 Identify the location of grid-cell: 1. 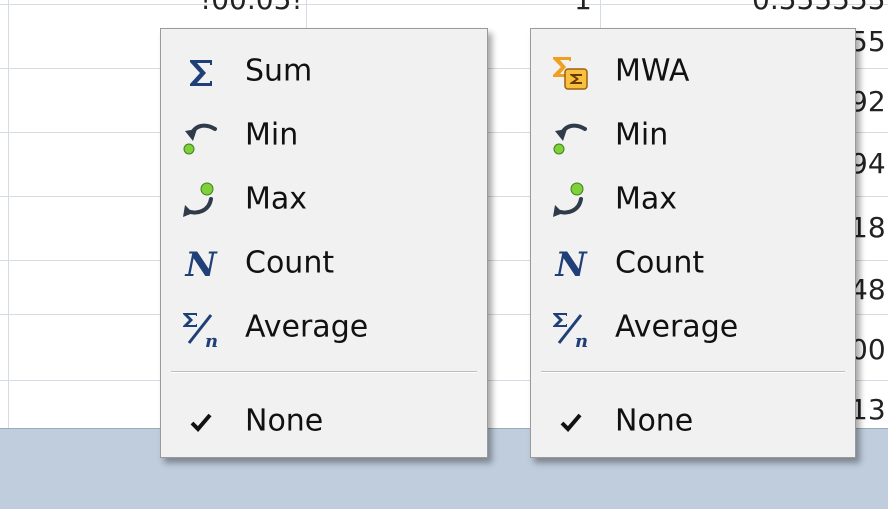
(583, 7).